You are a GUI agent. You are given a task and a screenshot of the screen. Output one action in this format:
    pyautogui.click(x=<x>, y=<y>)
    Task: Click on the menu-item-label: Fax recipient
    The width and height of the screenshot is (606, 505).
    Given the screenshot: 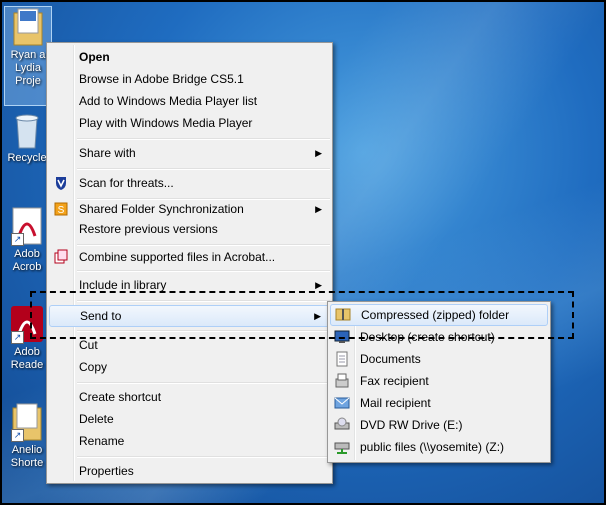 What is the action you would take?
    pyautogui.click(x=394, y=381)
    